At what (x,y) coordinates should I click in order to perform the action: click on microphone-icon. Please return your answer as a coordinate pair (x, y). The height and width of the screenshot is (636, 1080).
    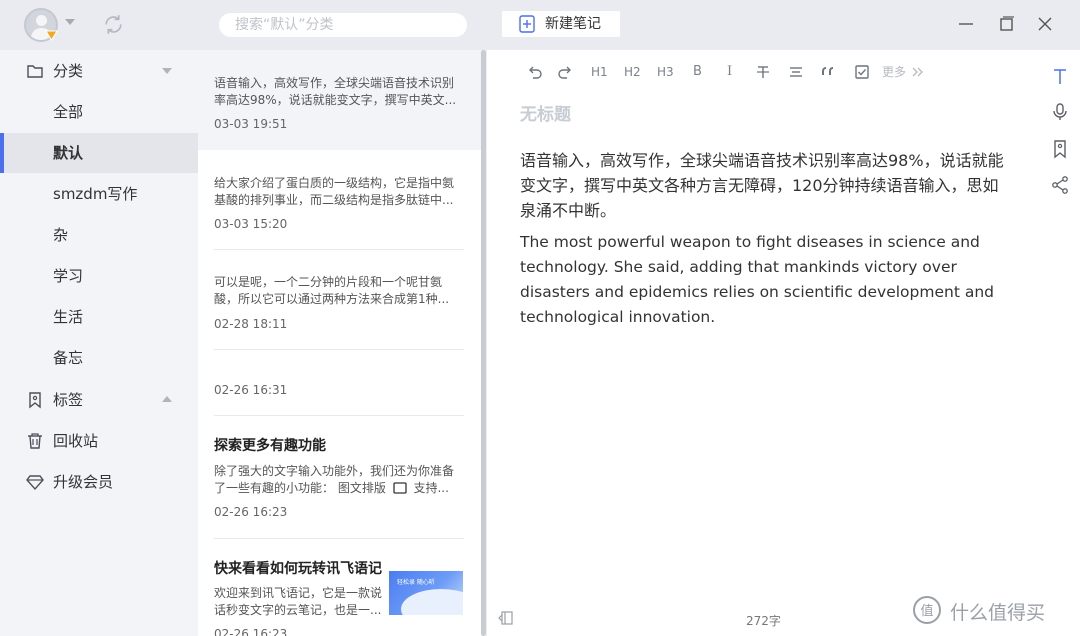
    Looking at the image, I should click on (1060, 112).